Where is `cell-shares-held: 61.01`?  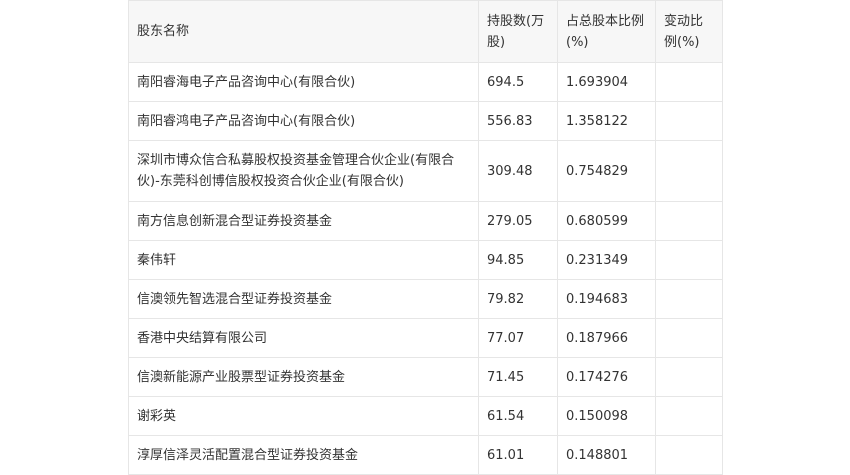
cell-shares-held: 61.01 is located at coordinates (518, 455).